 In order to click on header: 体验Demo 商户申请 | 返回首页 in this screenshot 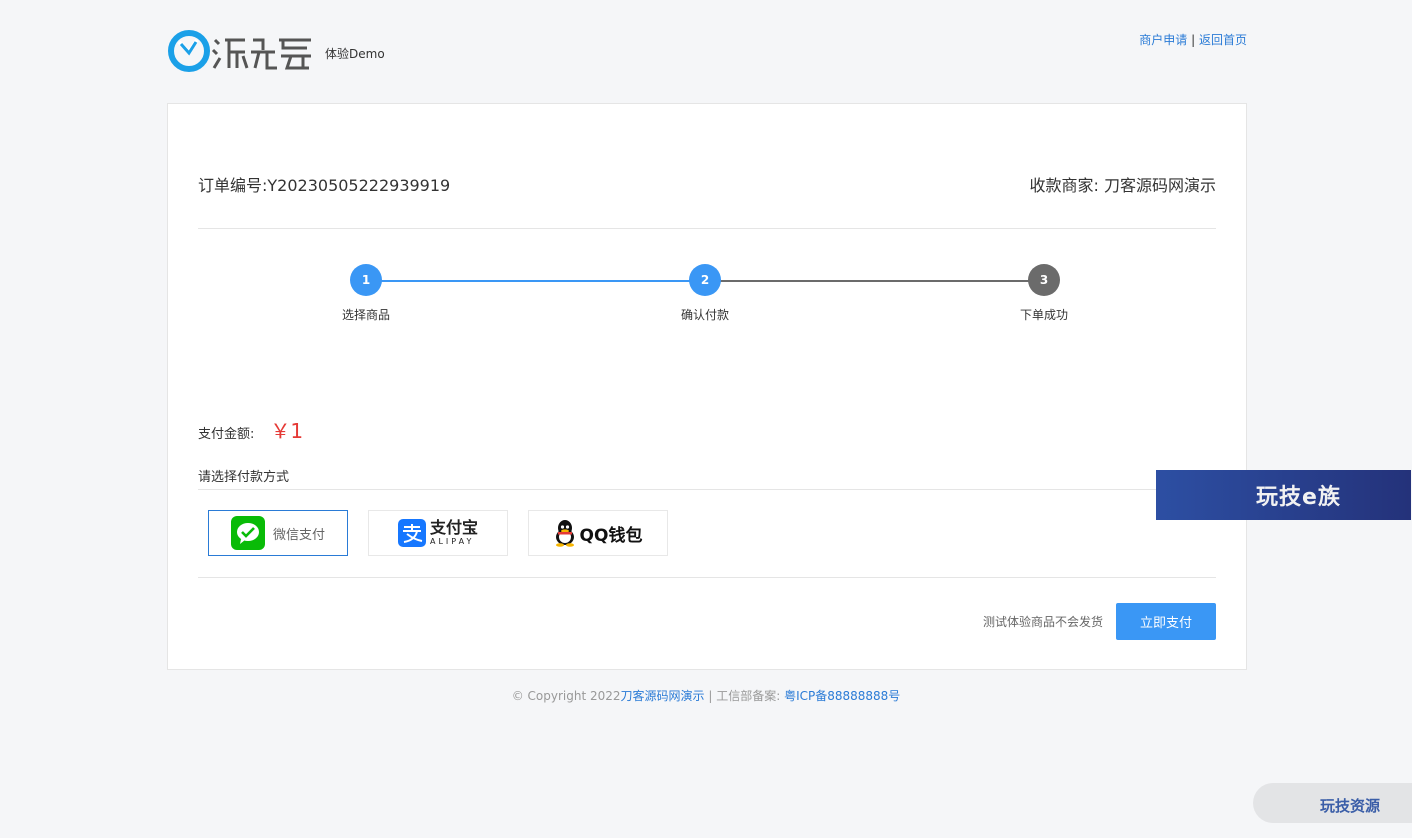, I will do `click(707, 53)`.